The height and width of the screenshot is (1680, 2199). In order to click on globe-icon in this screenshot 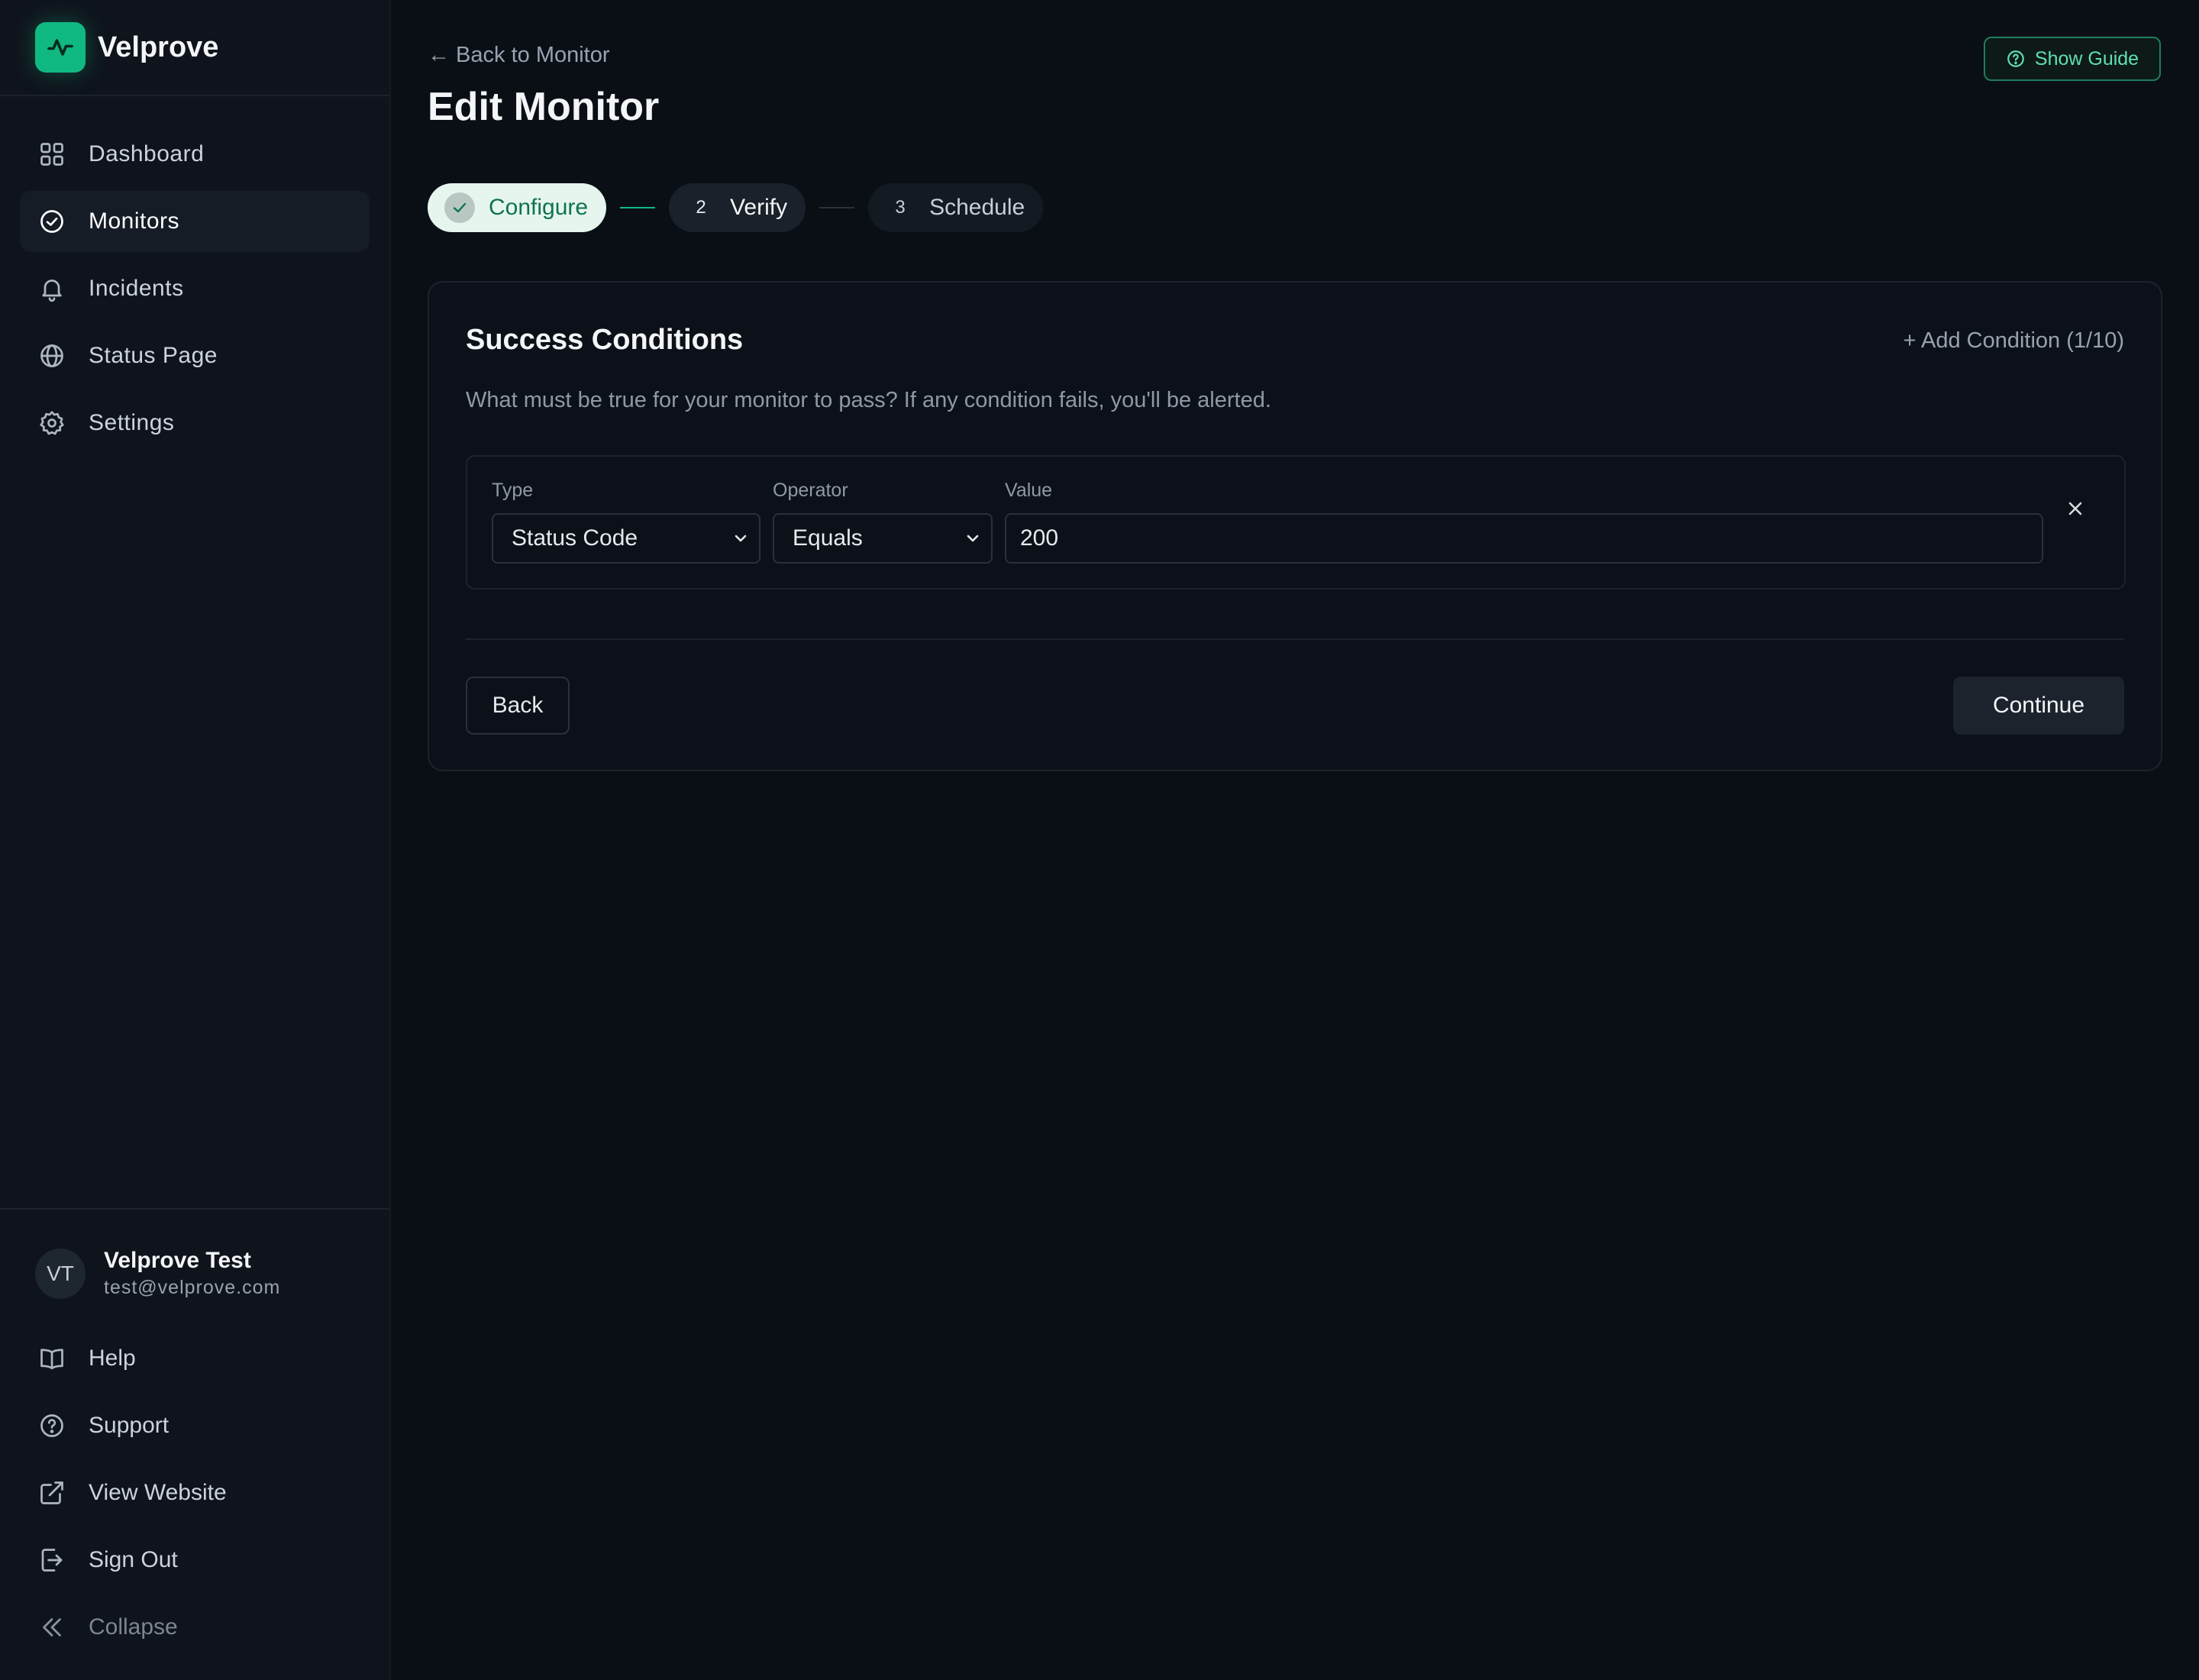, I will do `click(51, 355)`.